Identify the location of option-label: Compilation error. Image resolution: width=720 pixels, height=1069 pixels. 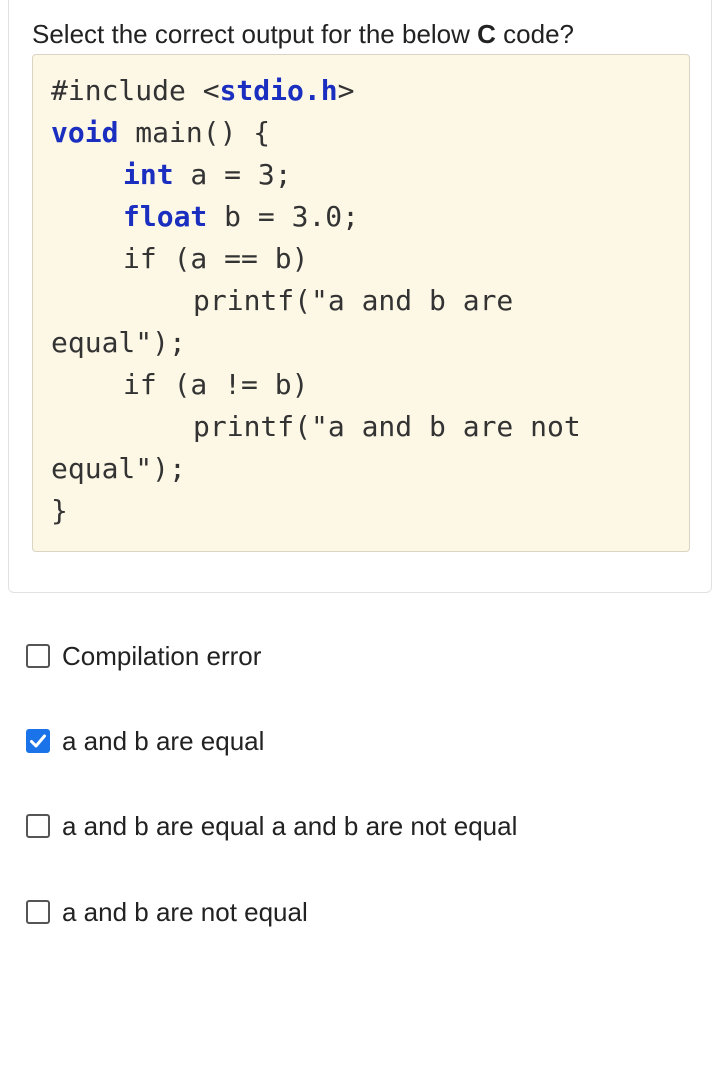
(162, 656).